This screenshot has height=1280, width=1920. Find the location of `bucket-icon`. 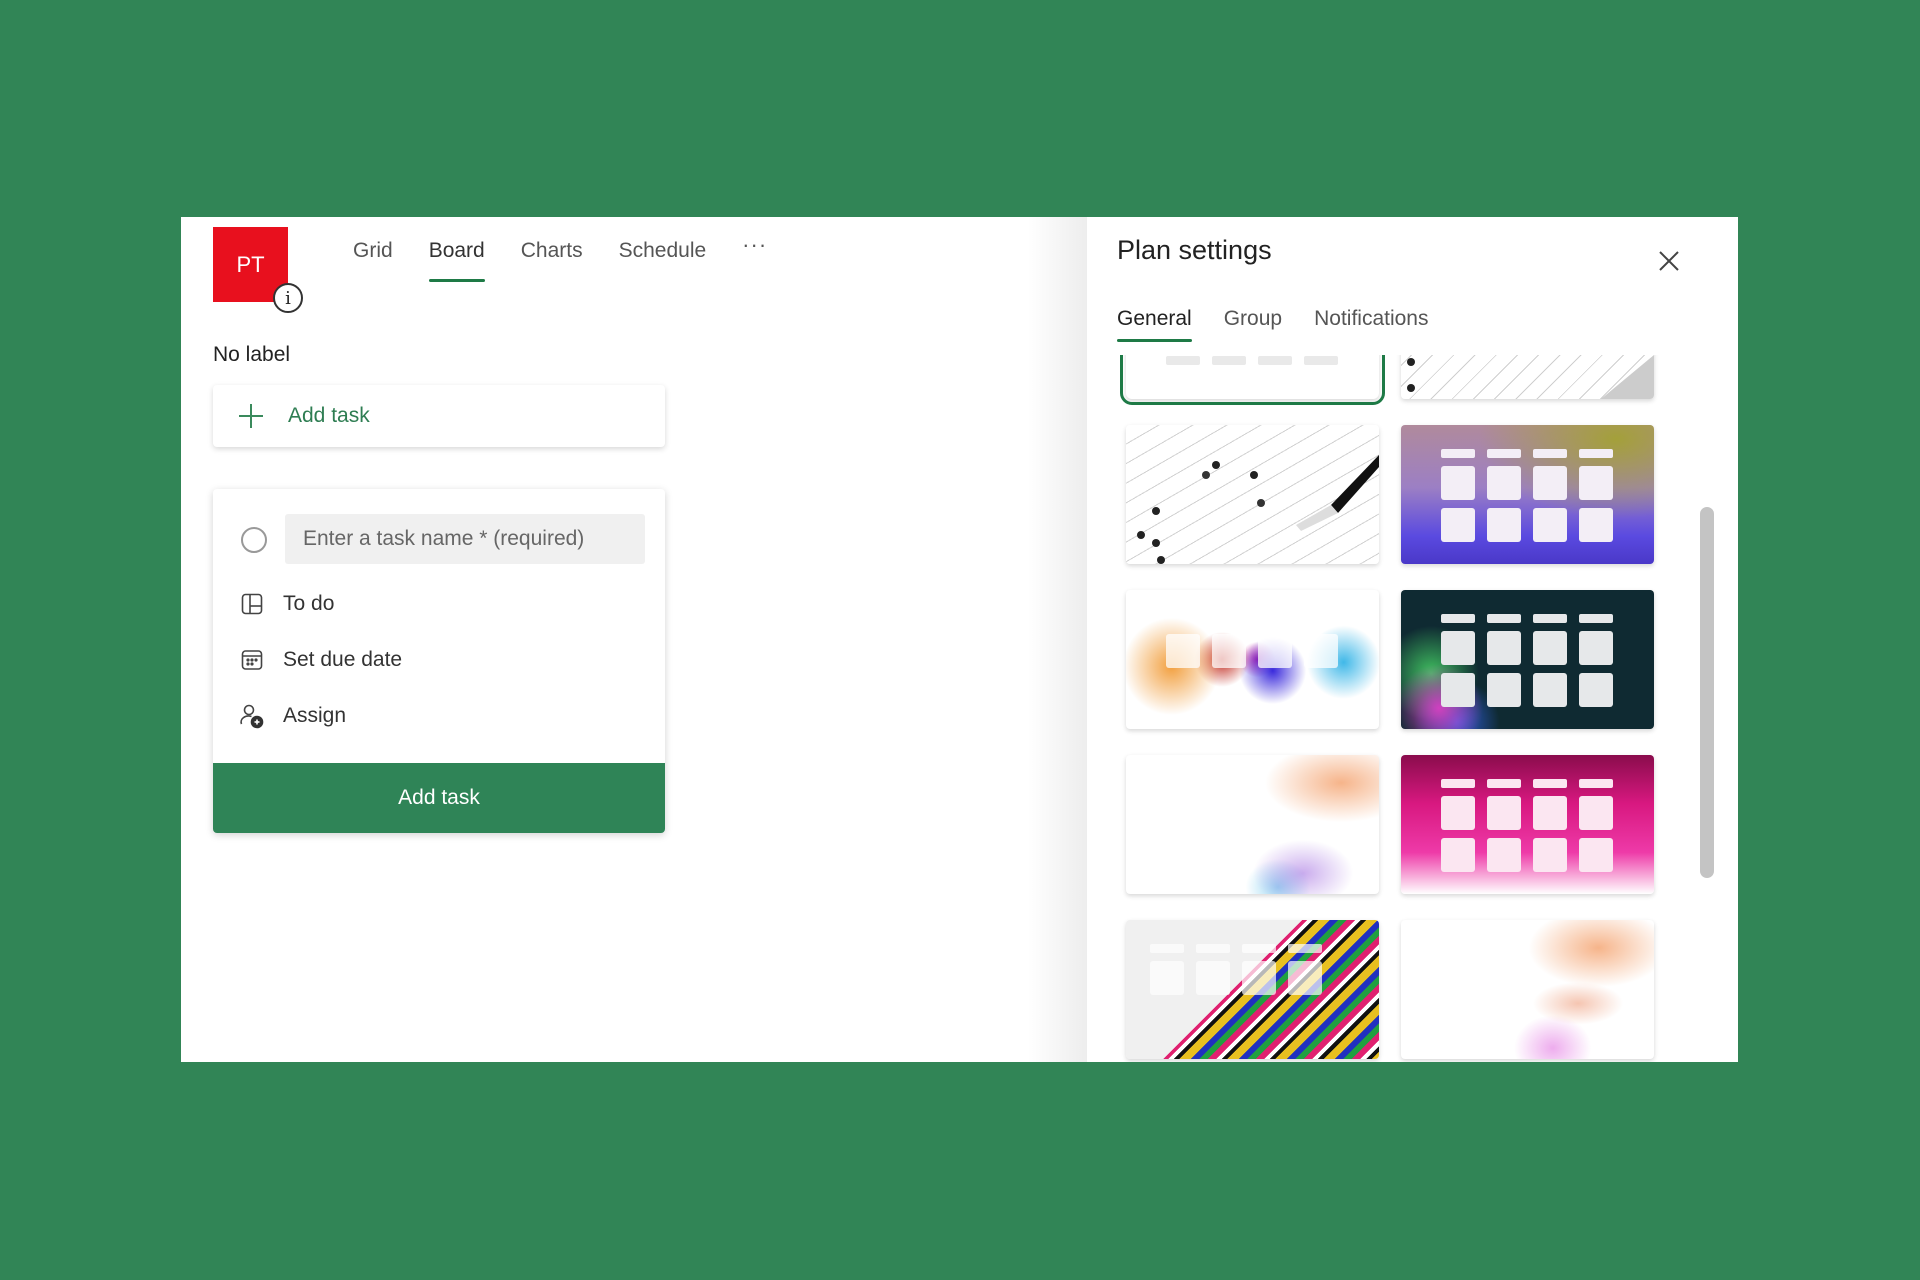

bucket-icon is located at coordinates (252, 604).